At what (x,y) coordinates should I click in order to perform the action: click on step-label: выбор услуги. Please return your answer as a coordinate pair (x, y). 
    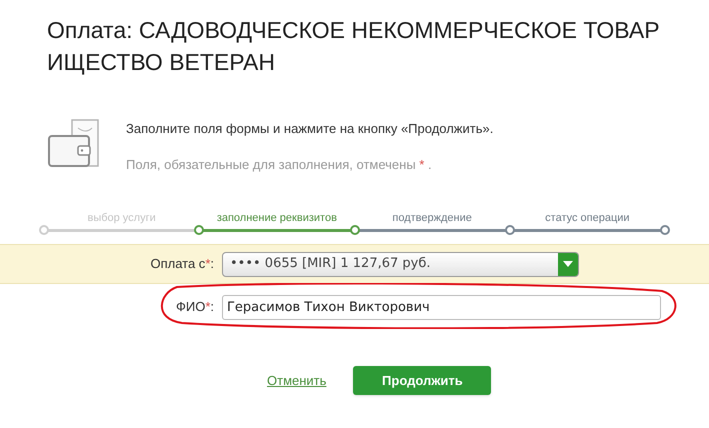
    Looking at the image, I should click on (121, 218).